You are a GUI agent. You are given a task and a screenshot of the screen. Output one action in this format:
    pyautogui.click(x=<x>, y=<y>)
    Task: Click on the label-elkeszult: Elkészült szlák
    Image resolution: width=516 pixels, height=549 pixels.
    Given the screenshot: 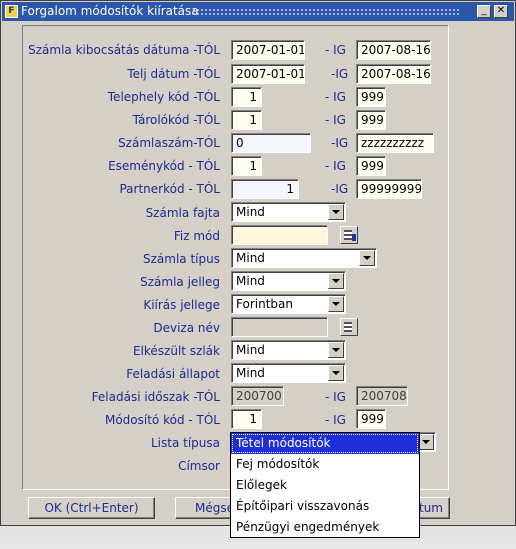 What is the action you would take?
    pyautogui.click(x=176, y=351)
    